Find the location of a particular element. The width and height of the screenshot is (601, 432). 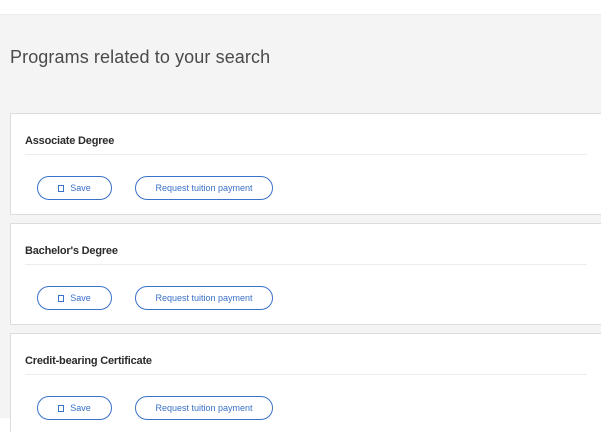

program-name: Associate Degree is located at coordinates (70, 141).